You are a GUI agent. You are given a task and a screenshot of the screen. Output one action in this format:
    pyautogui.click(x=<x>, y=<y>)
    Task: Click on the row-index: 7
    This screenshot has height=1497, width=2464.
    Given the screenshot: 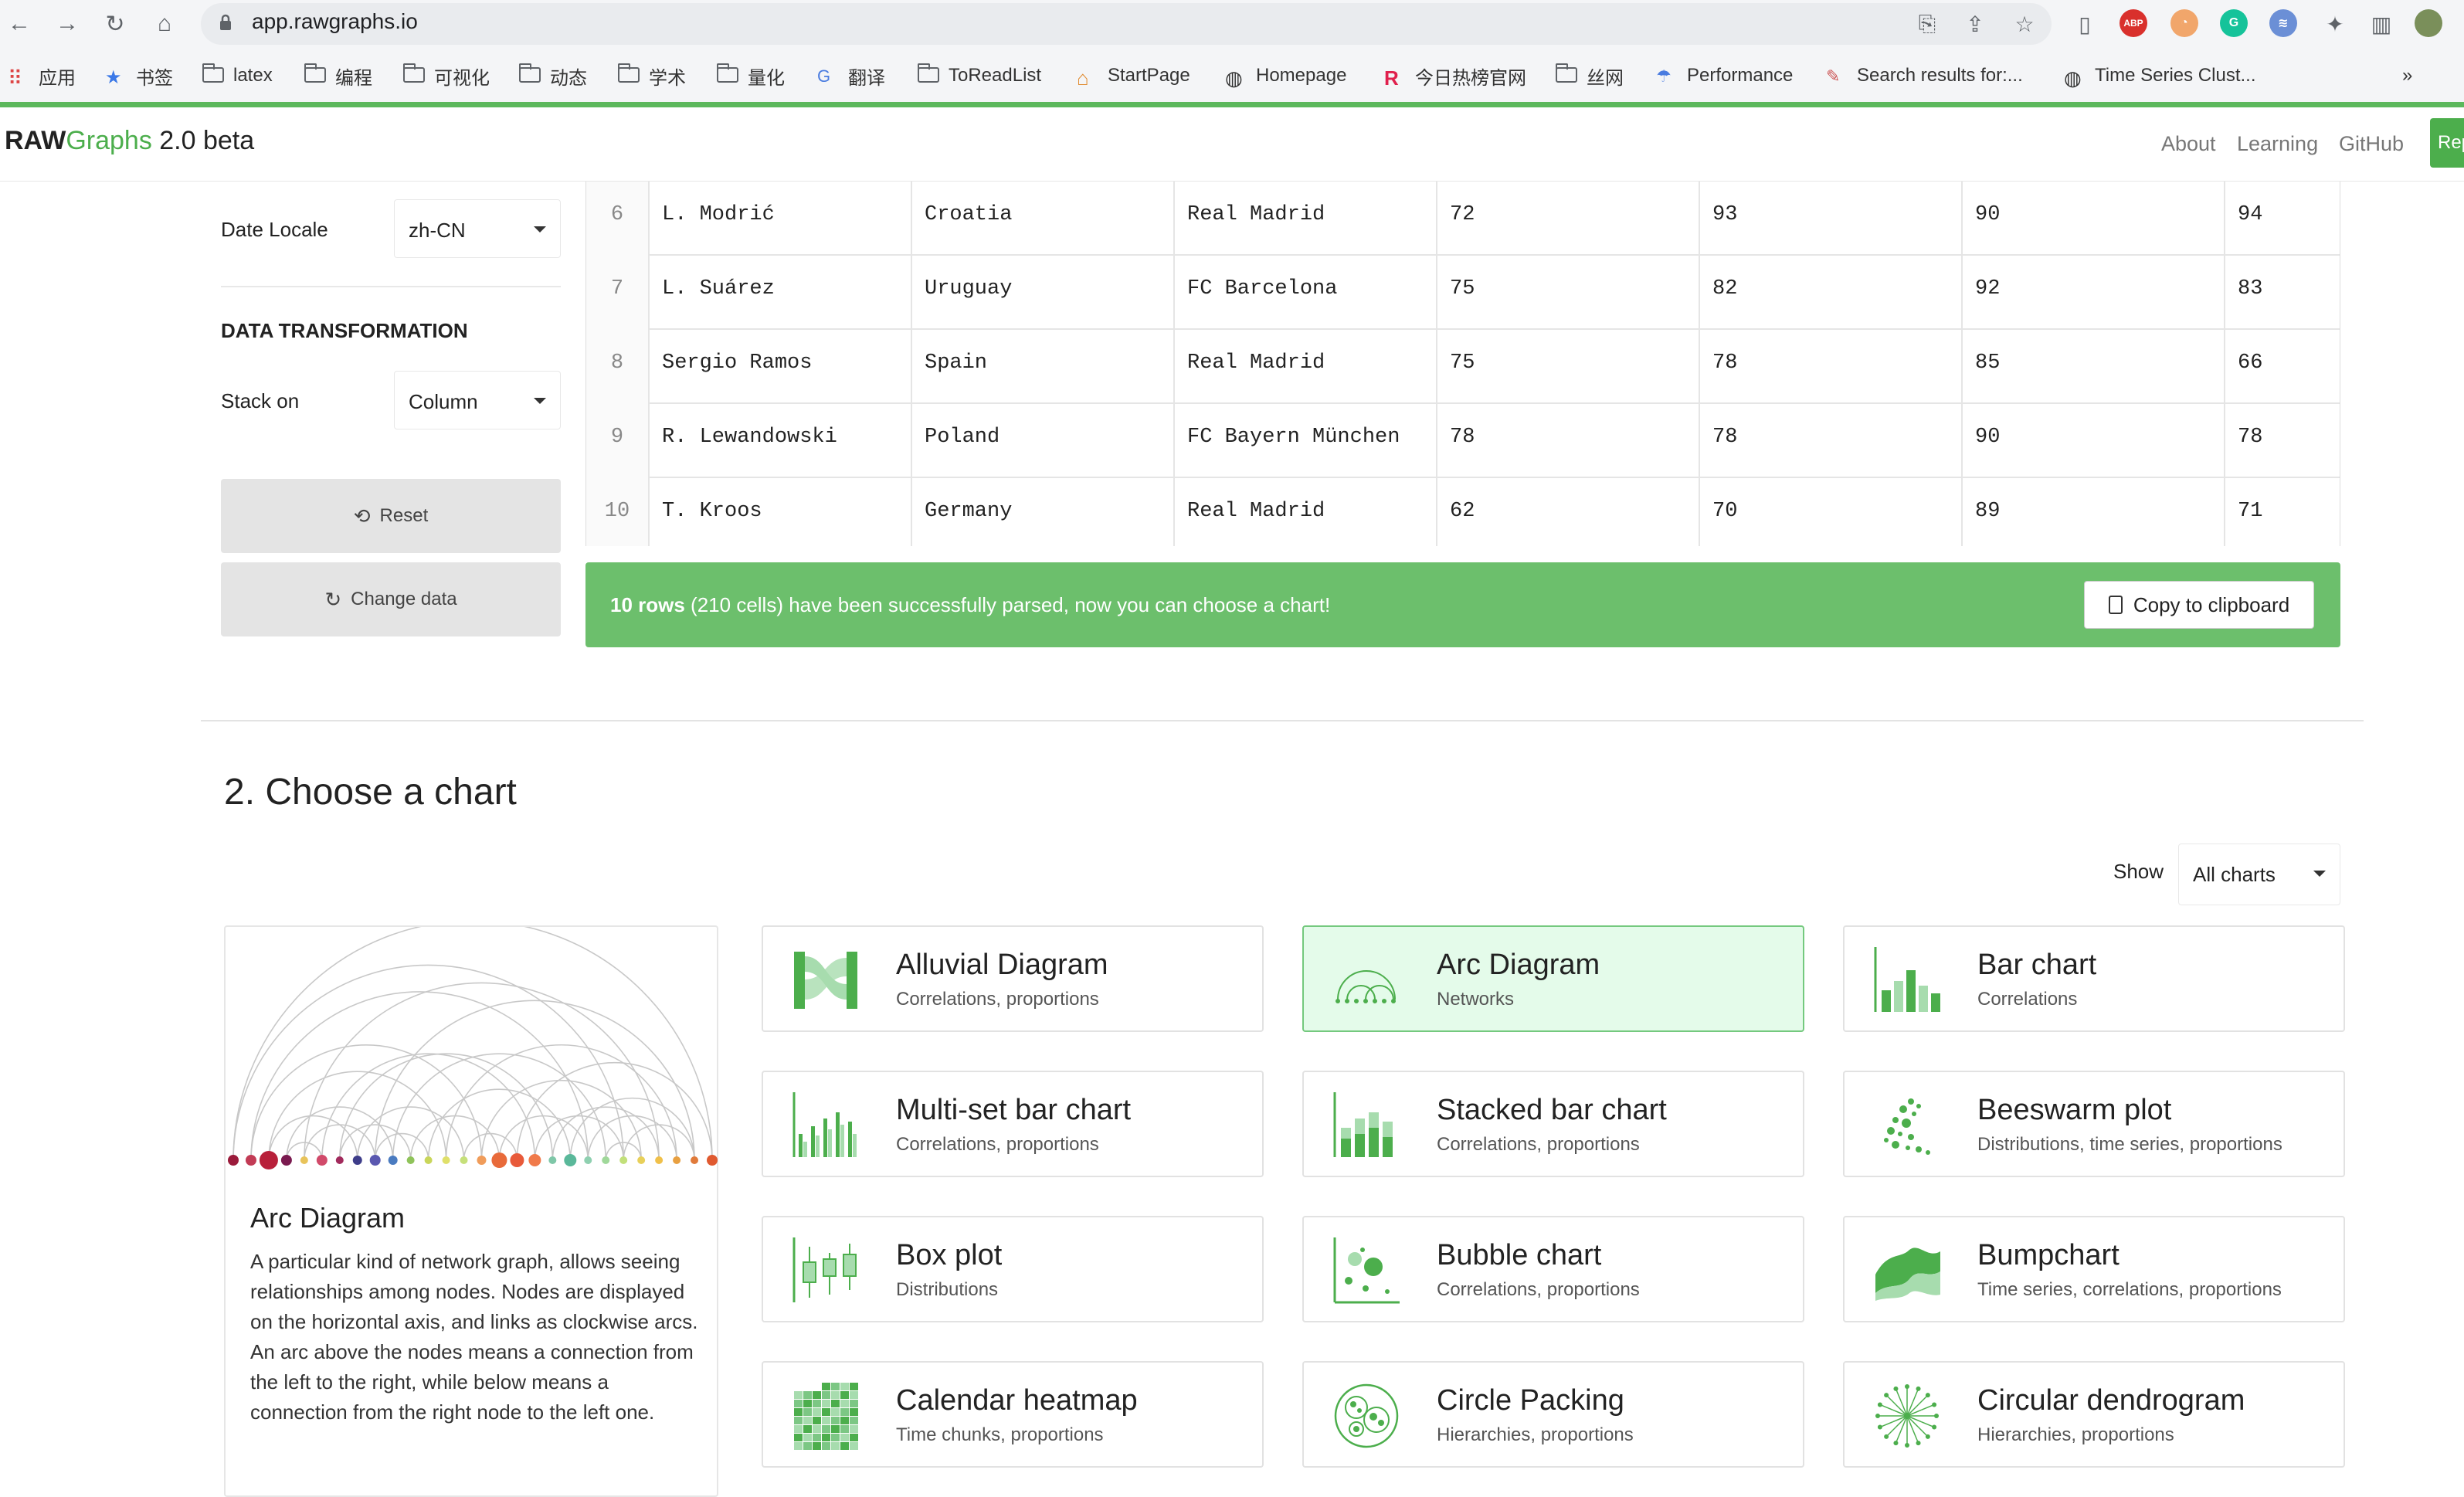 What is the action you would take?
    pyautogui.click(x=617, y=293)
    